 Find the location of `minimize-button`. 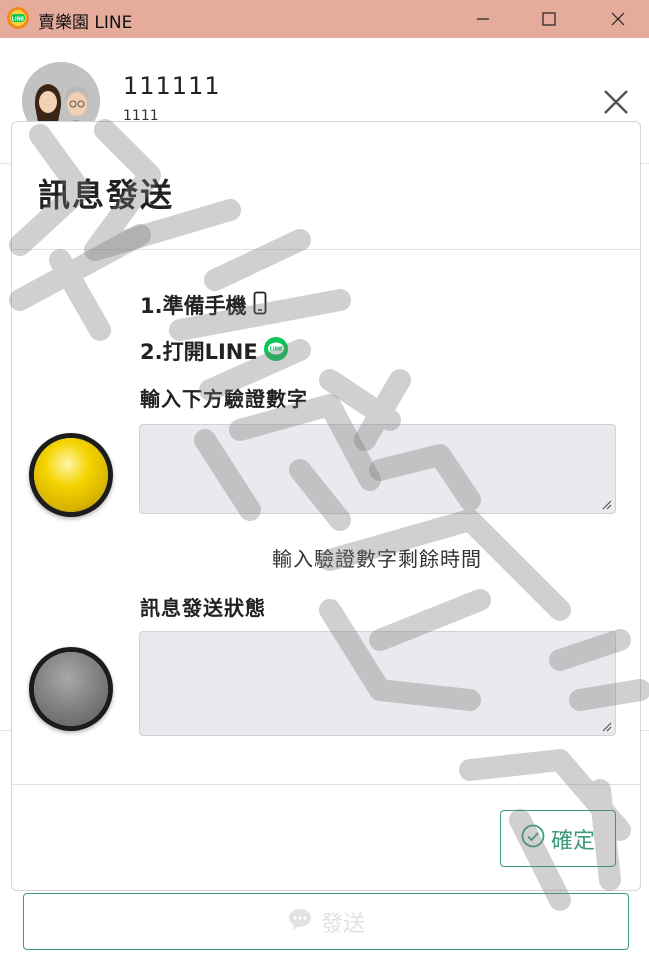

minimize-button is located at coordinates (483, 19).